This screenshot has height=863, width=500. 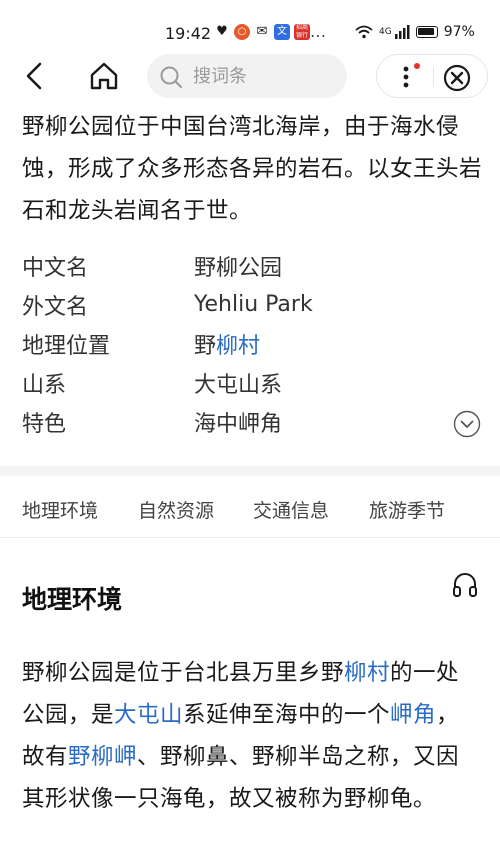 I want to click on battery-level: 97%, so click(x=459, y=32).